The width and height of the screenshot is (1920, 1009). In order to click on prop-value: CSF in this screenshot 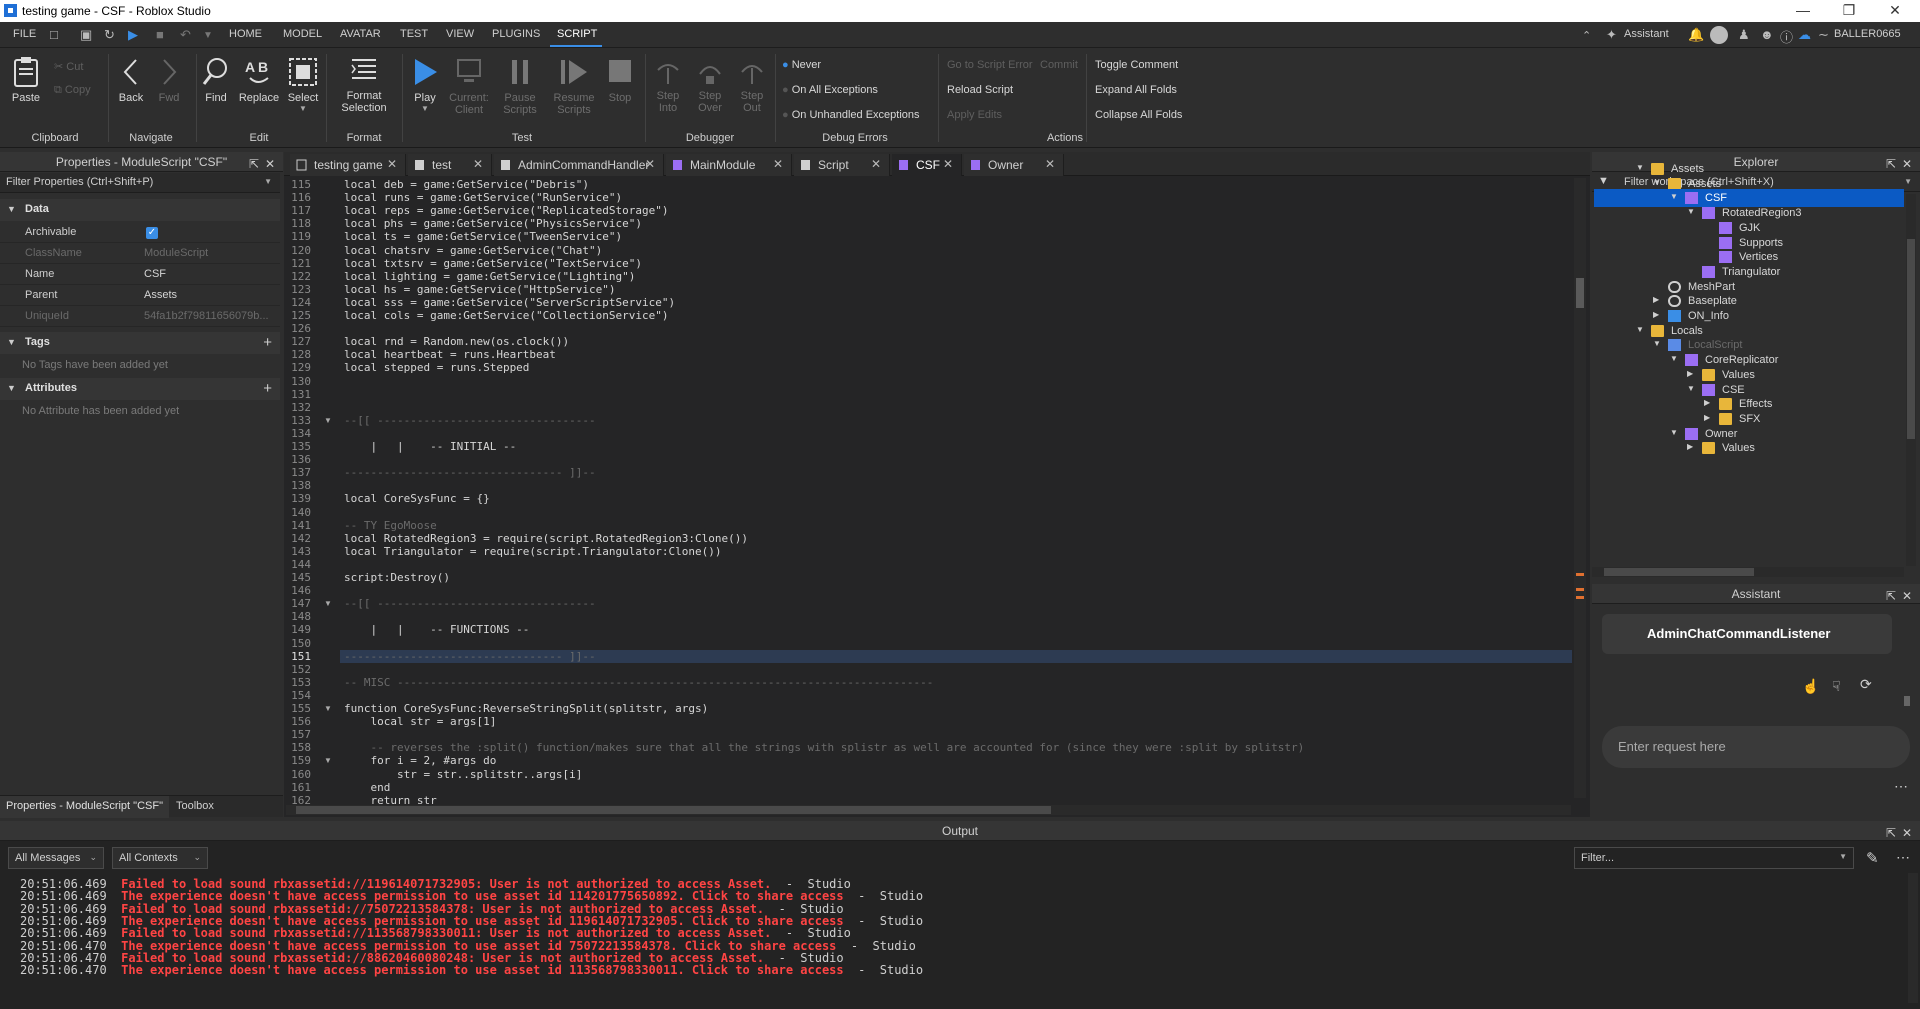, I will do `click(155, 274)`.